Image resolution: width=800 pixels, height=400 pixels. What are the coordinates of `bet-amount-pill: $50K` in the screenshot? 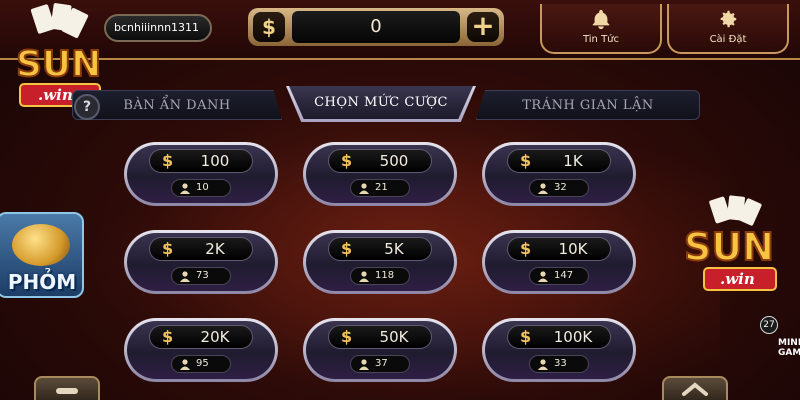 It's located at (380, 337).